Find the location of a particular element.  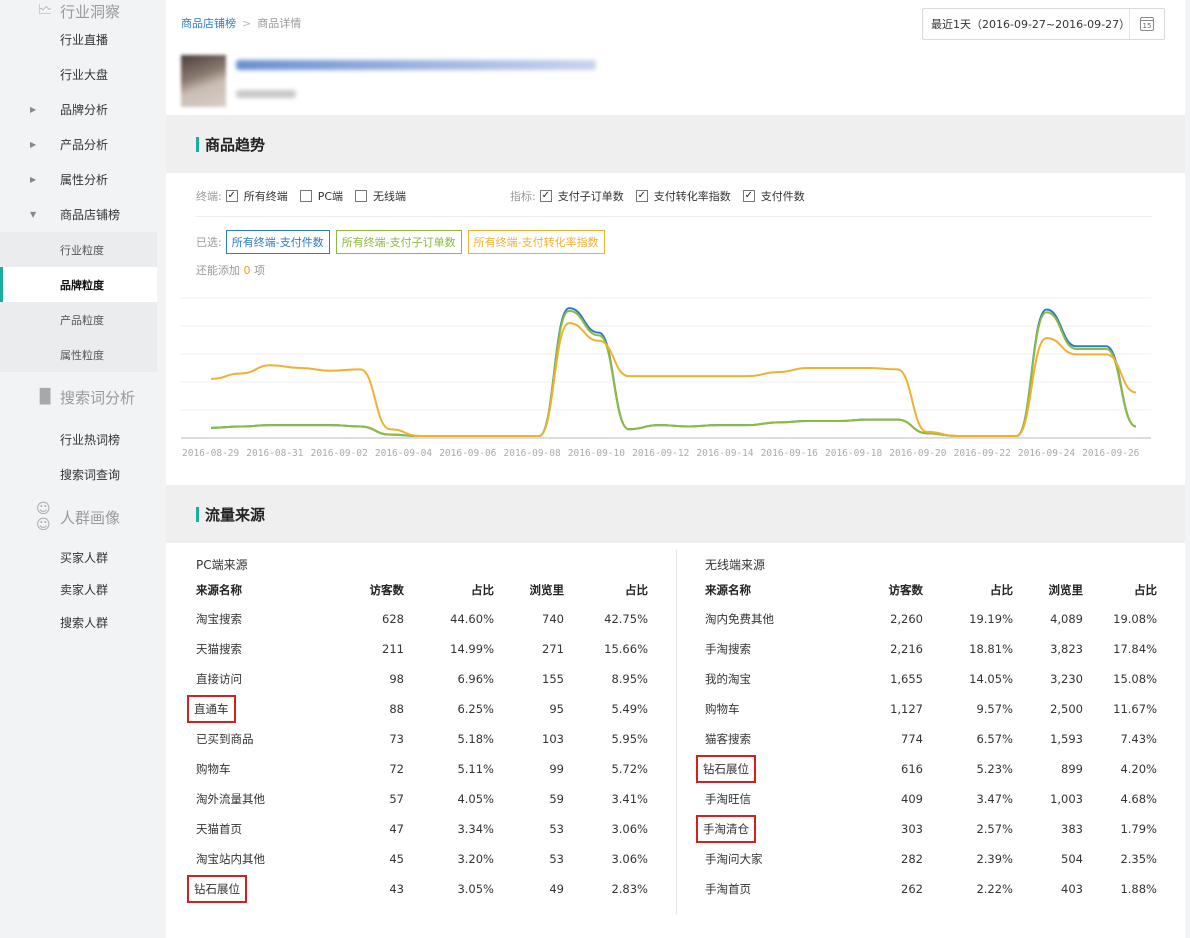

table-row: 直通车 88 6.25% 95 5.49% is located at coordinates (417, 709).